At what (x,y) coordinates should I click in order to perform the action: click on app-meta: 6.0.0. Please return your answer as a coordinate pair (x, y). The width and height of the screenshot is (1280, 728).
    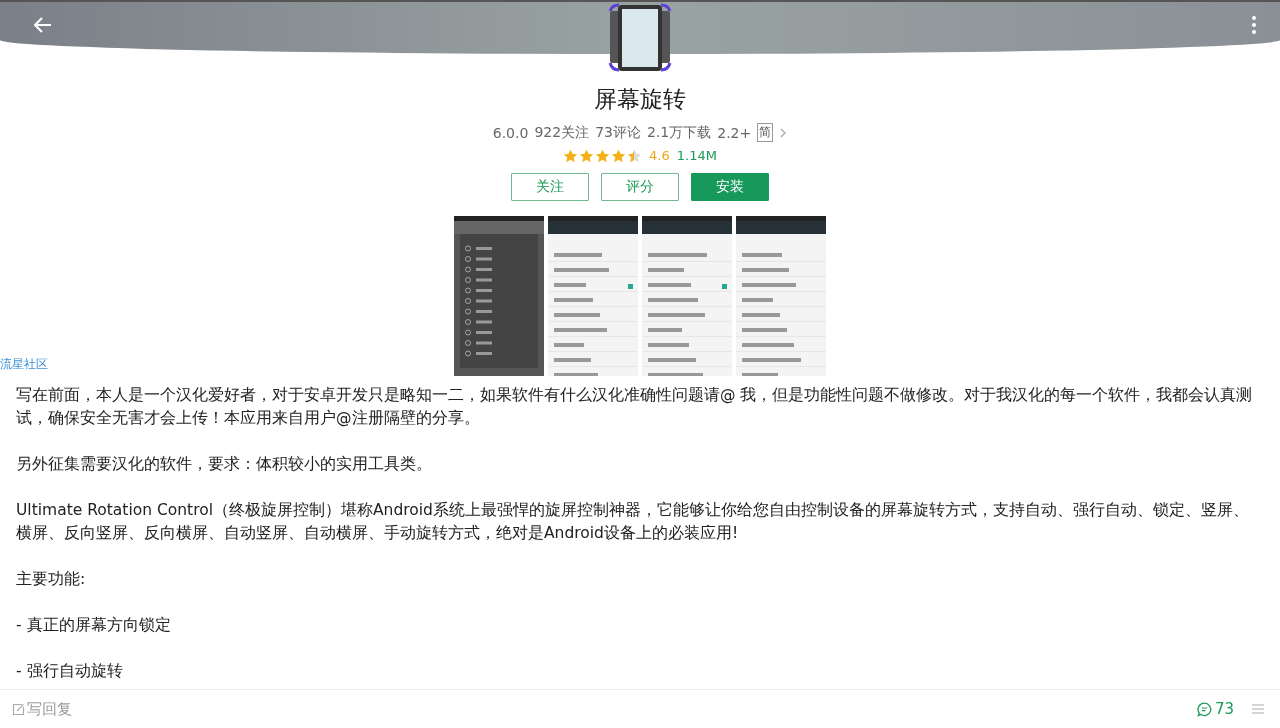
    Looking at the image, I should click on (510, 132).